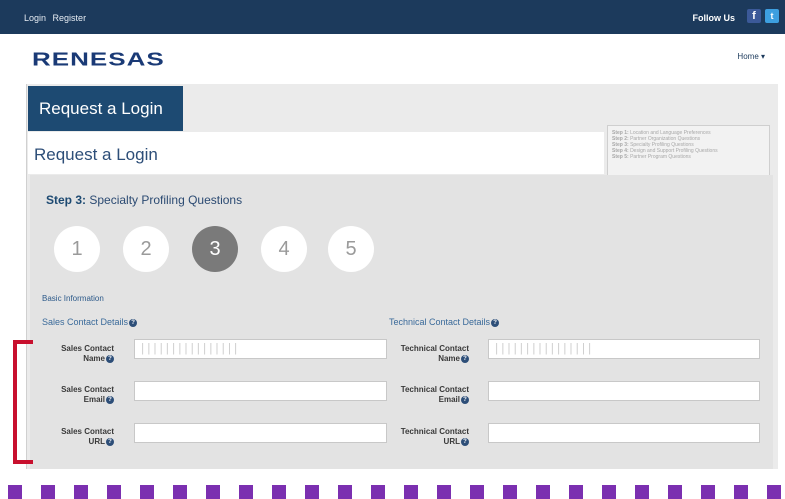  What do you see at coordinates (754, 16) in the screenshot?
I see `facebook-icon: f` at bounding box center [754, 16].